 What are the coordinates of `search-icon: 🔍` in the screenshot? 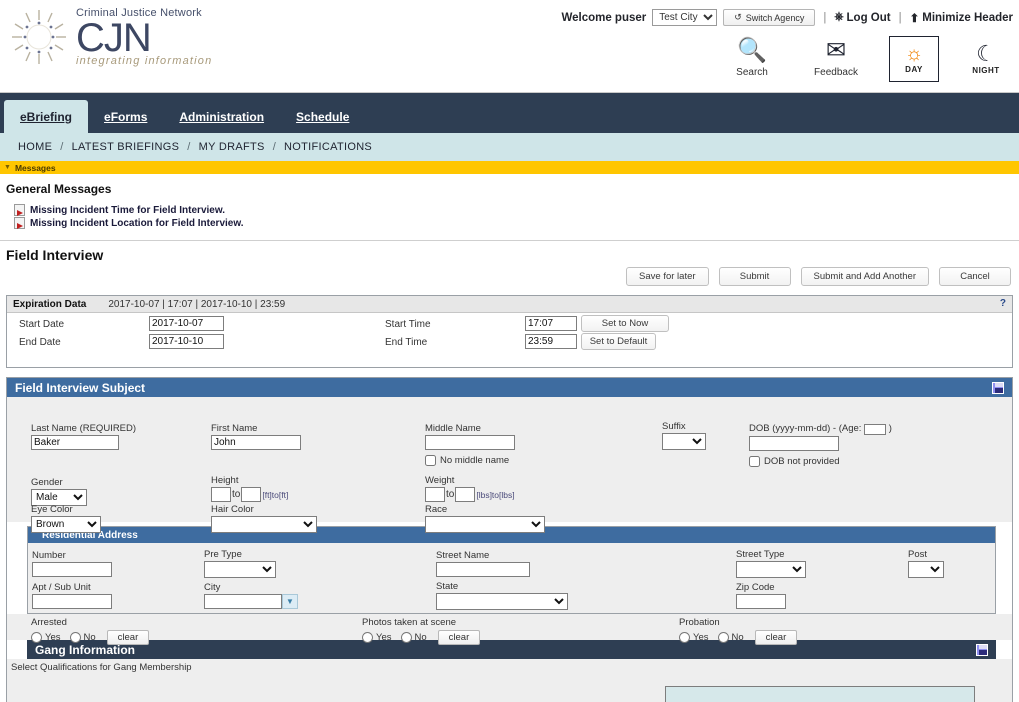 It's located at (752, 50).